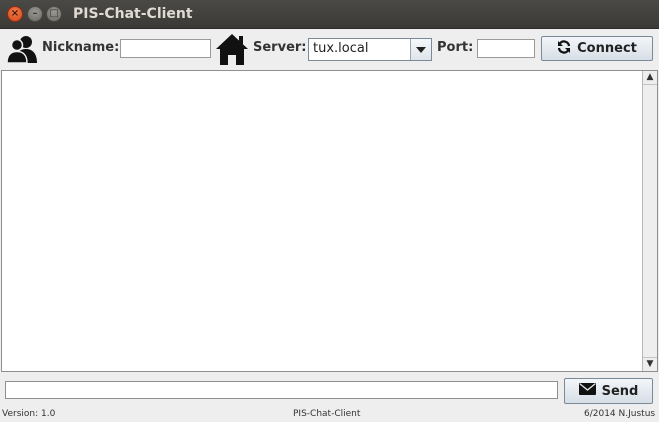  What do you see at coordinates (455, 47) in the screenshot?
I see `port-label: Port:` at bounding box center [455, 47].